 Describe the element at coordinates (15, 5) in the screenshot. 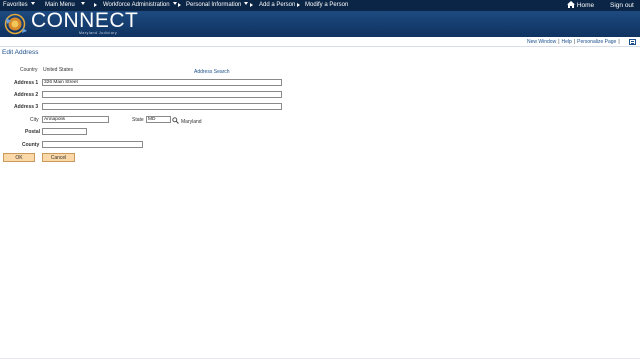

I see `nav-favorites-label: Favorites` at that location.